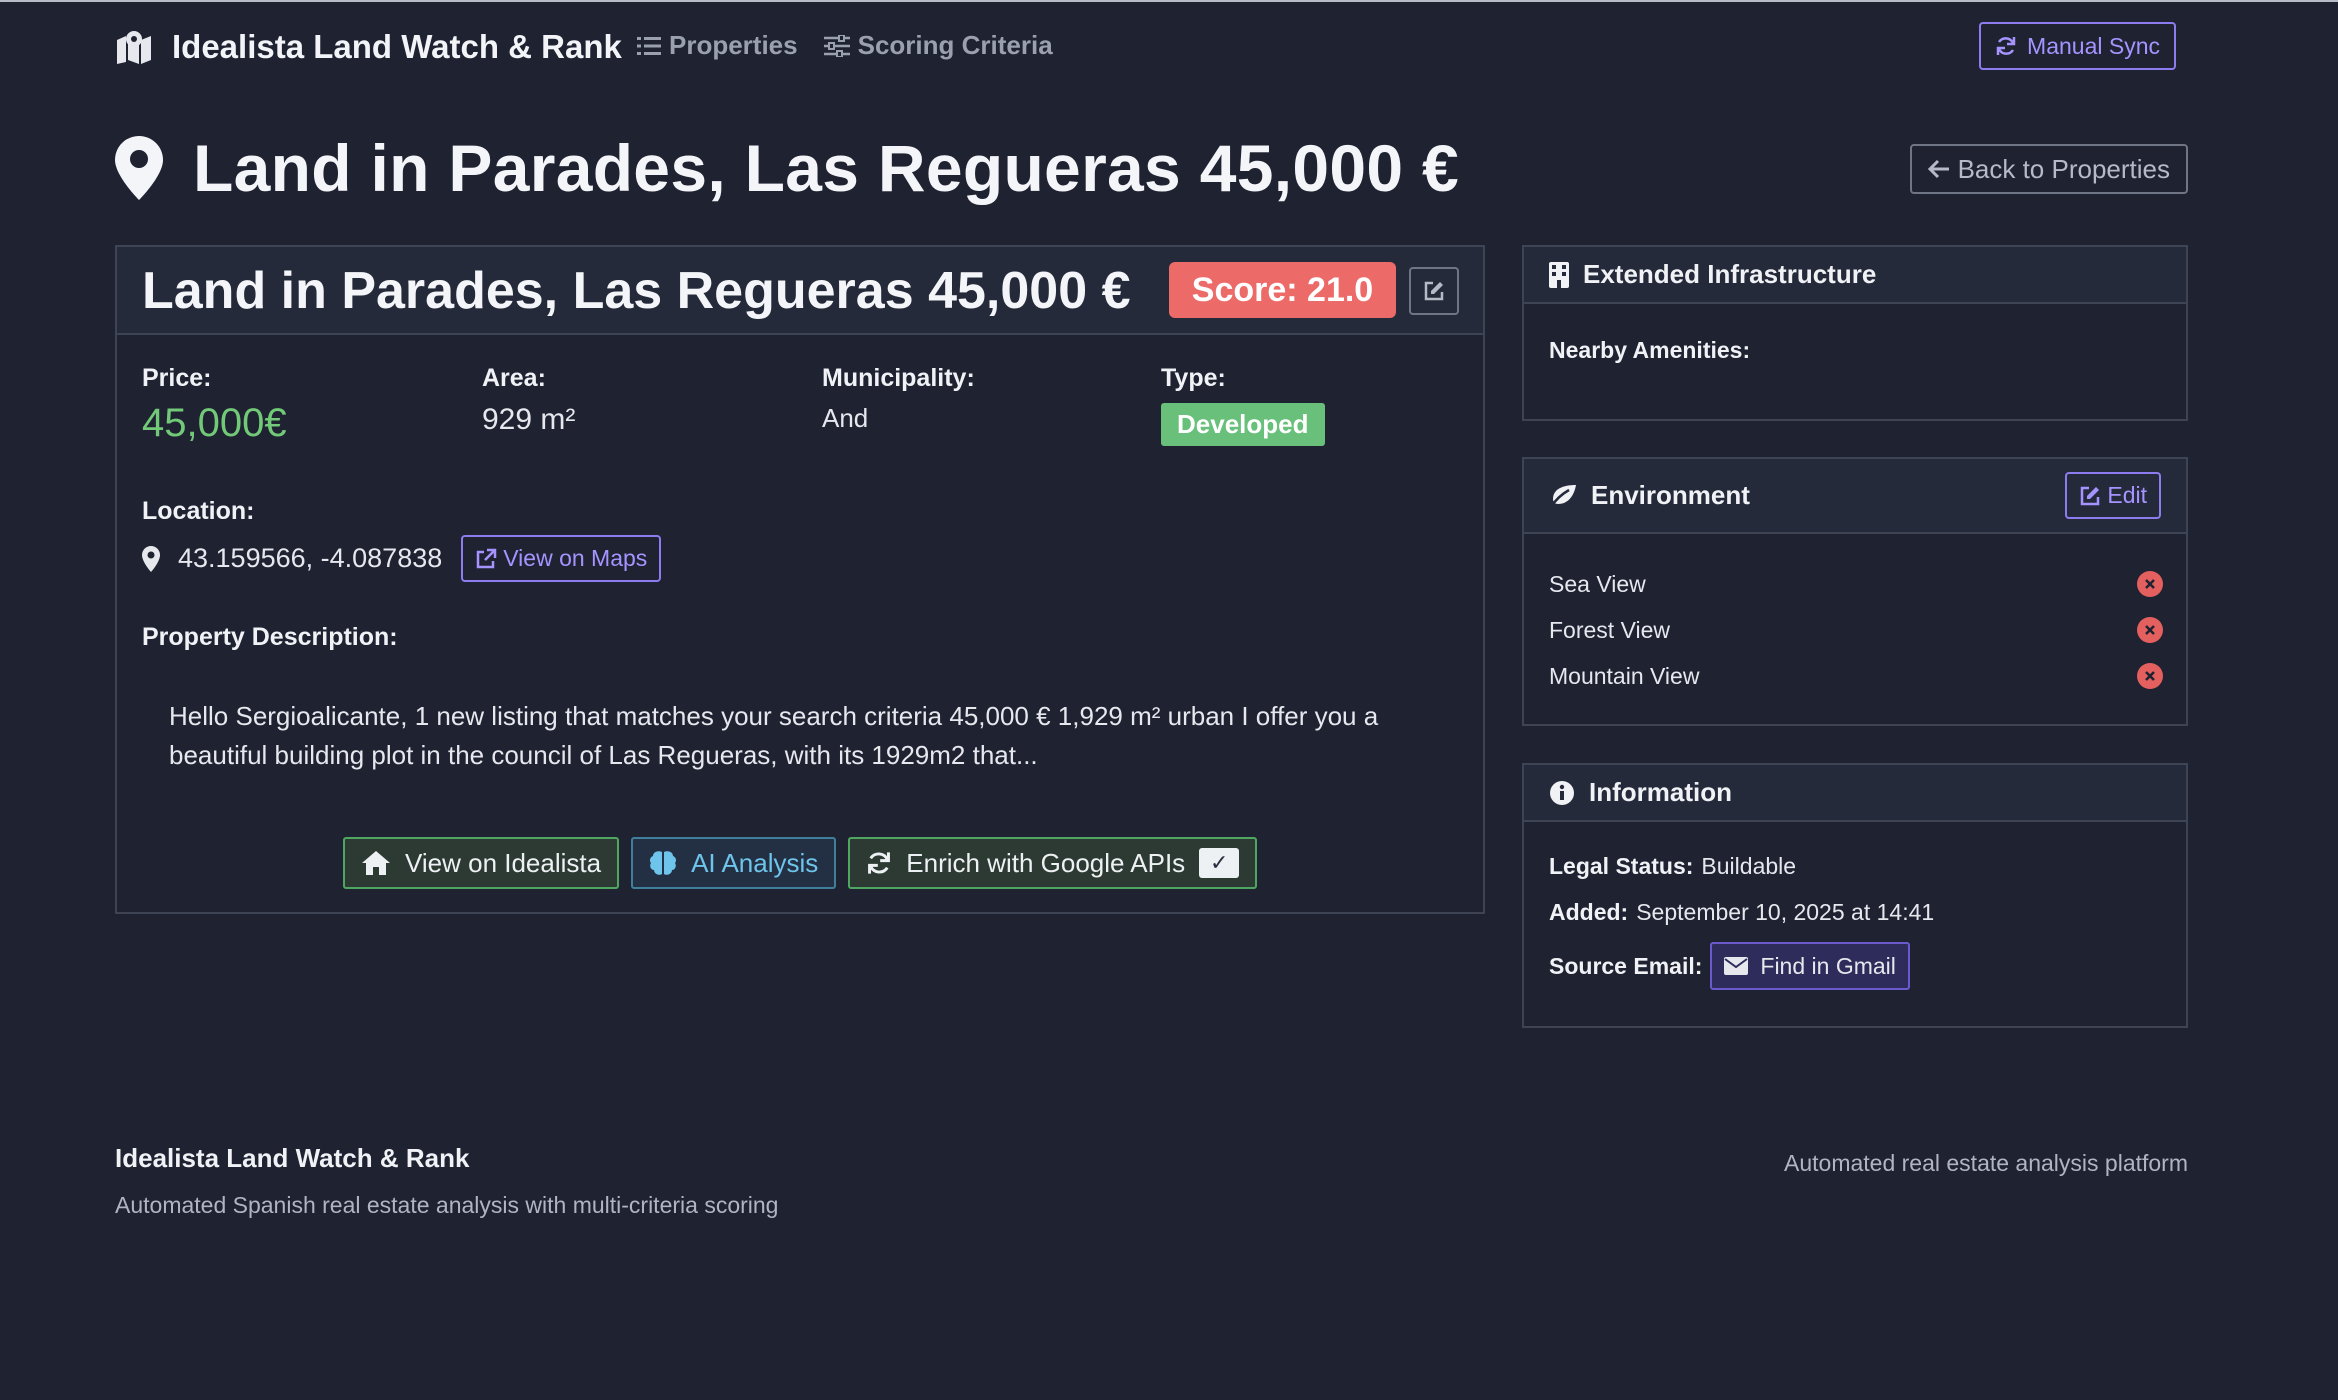 This screenshot has width=2338, height=1400. I want to click on edit-score-button, so click(1434, 291).